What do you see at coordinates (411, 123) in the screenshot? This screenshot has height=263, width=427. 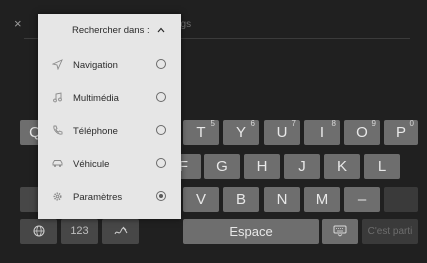 I see `key-number-hint: 0` at bounding box center [411, 123].